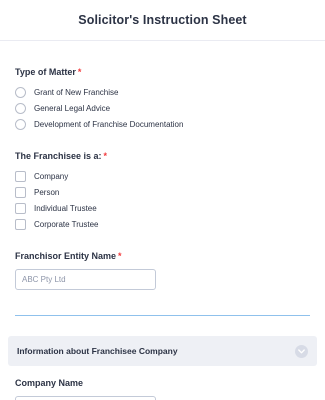 Image resolution: width=325 pixels, height=400 pixels. What do you see at coordinates (85, 279) in the screenshot?
I see `franchisor-entity-input` at bounding box center [85, 279].